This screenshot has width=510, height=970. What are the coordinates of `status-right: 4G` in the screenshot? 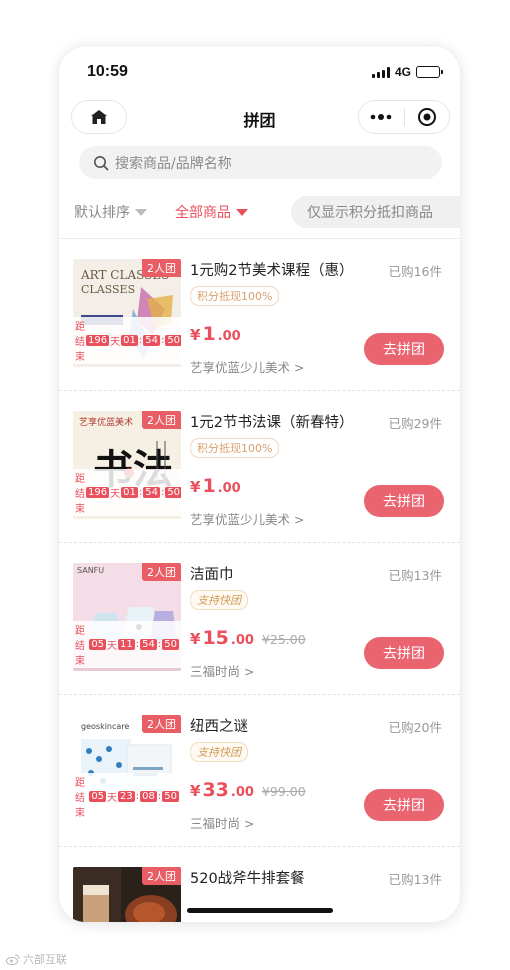 It's located at (407, 72).